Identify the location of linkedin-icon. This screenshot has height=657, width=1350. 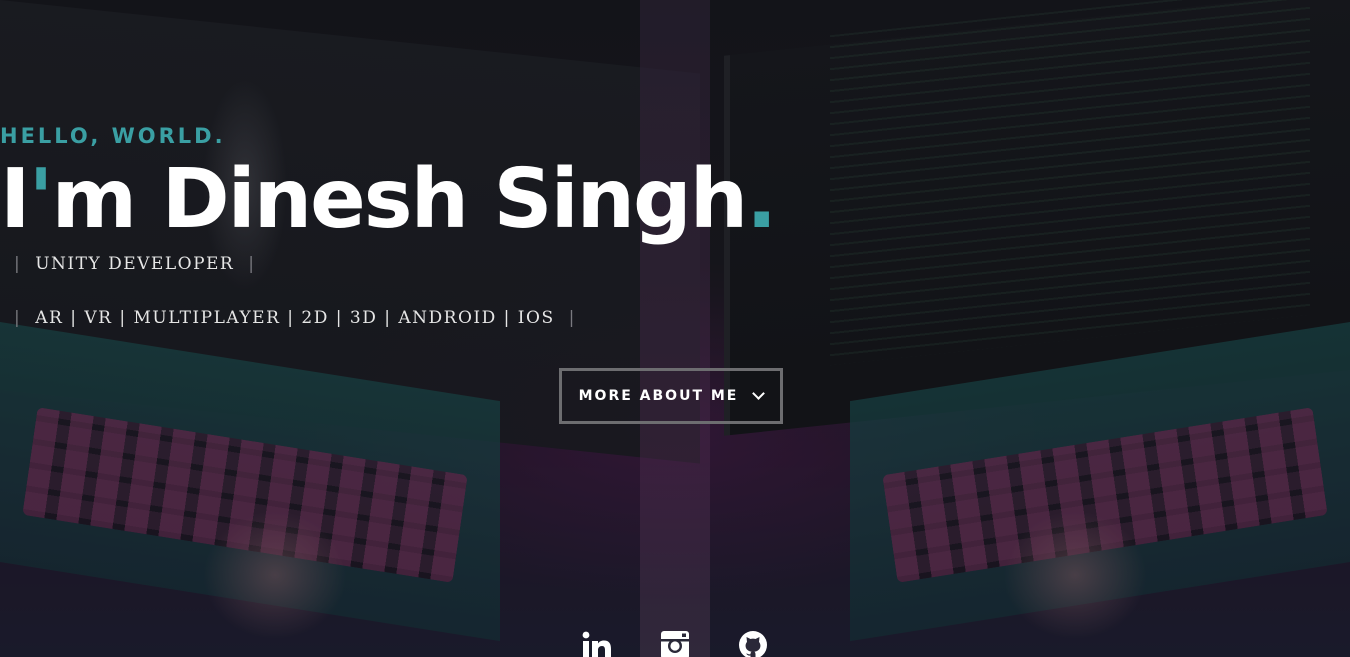
(596, 644).